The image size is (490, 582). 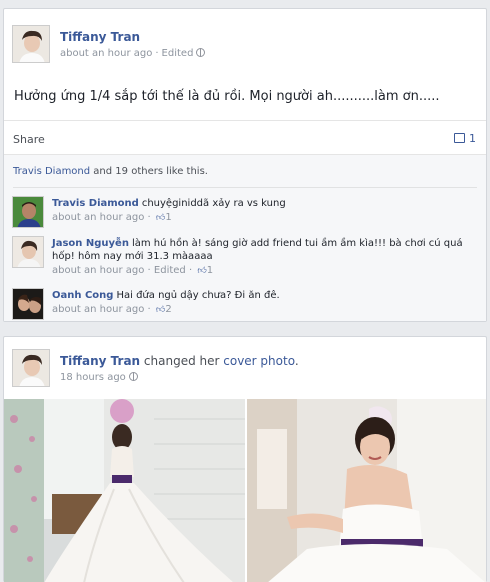 What do you see at coordinates (106, 53) in the screenshot?
I see `post-time: about an hour ago` at bounding box center [106, 53].